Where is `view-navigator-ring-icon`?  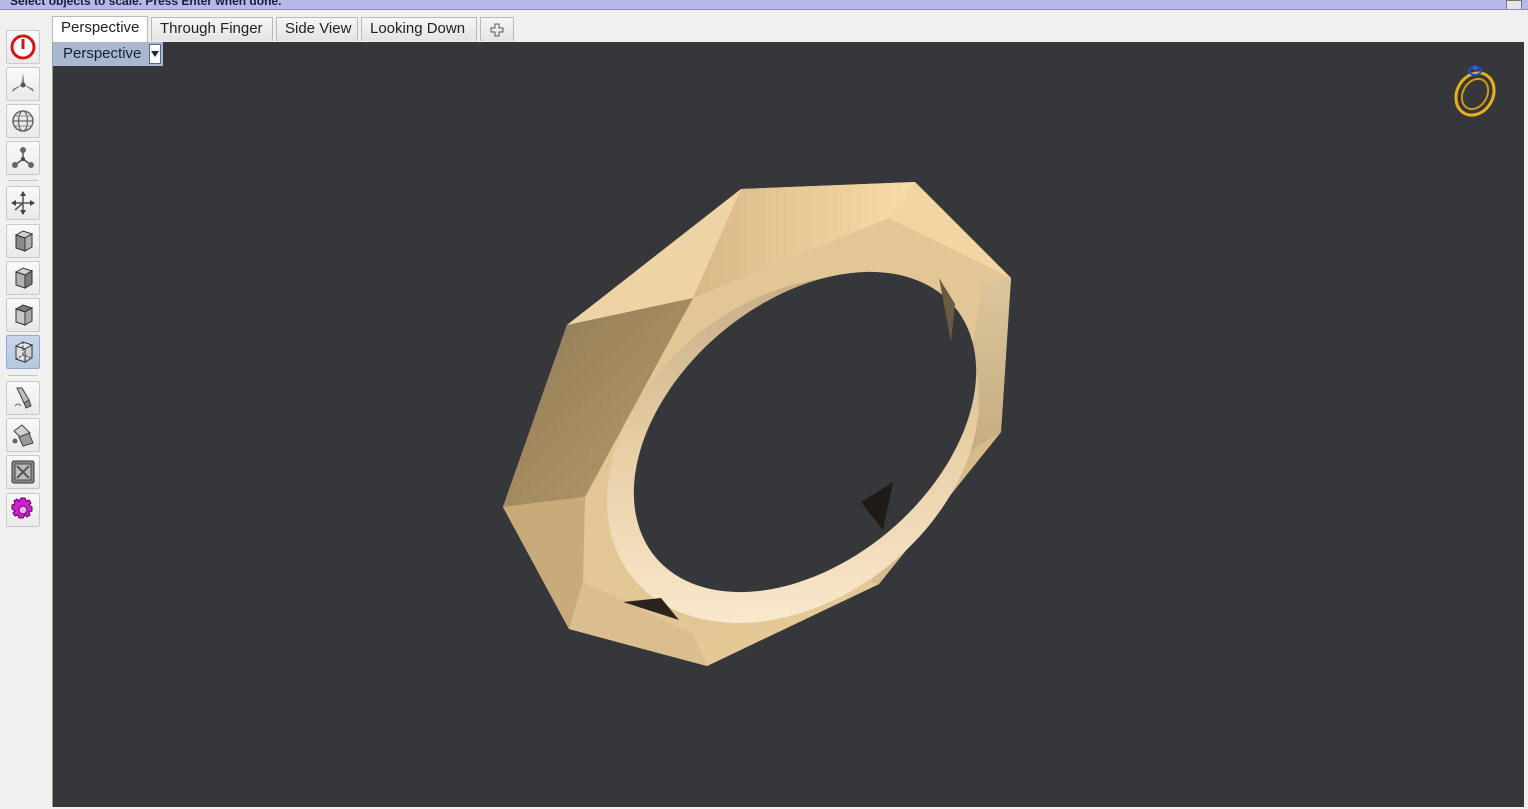
view-navigator-ring-icon is located at coordinates (1475, 90).